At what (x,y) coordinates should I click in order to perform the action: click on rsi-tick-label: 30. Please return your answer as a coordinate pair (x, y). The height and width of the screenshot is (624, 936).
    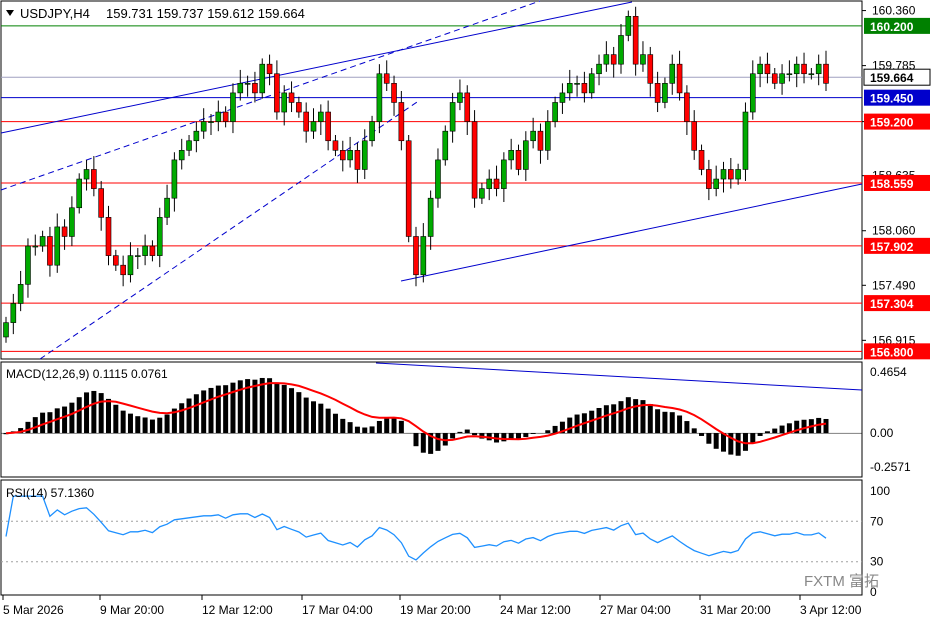
    Looking at the image, I should click on (877, 562).